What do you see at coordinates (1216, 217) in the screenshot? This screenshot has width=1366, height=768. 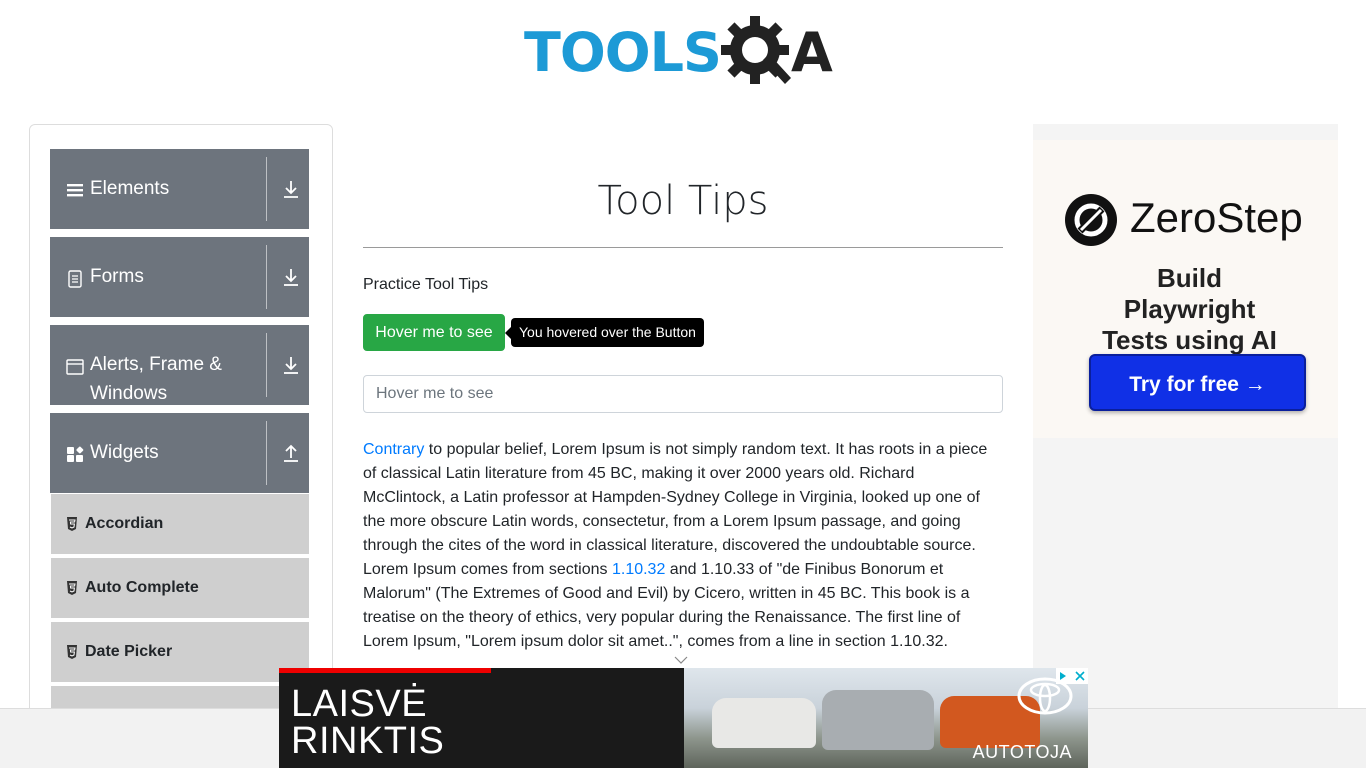 I see `ad-brand: ZeroStep` at bounding box center [1216, 217].